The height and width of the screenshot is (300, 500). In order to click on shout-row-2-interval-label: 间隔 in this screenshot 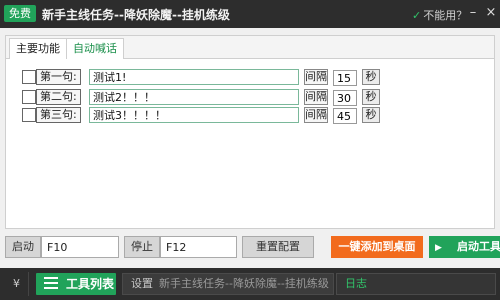, I will do `click(316, 97)`.